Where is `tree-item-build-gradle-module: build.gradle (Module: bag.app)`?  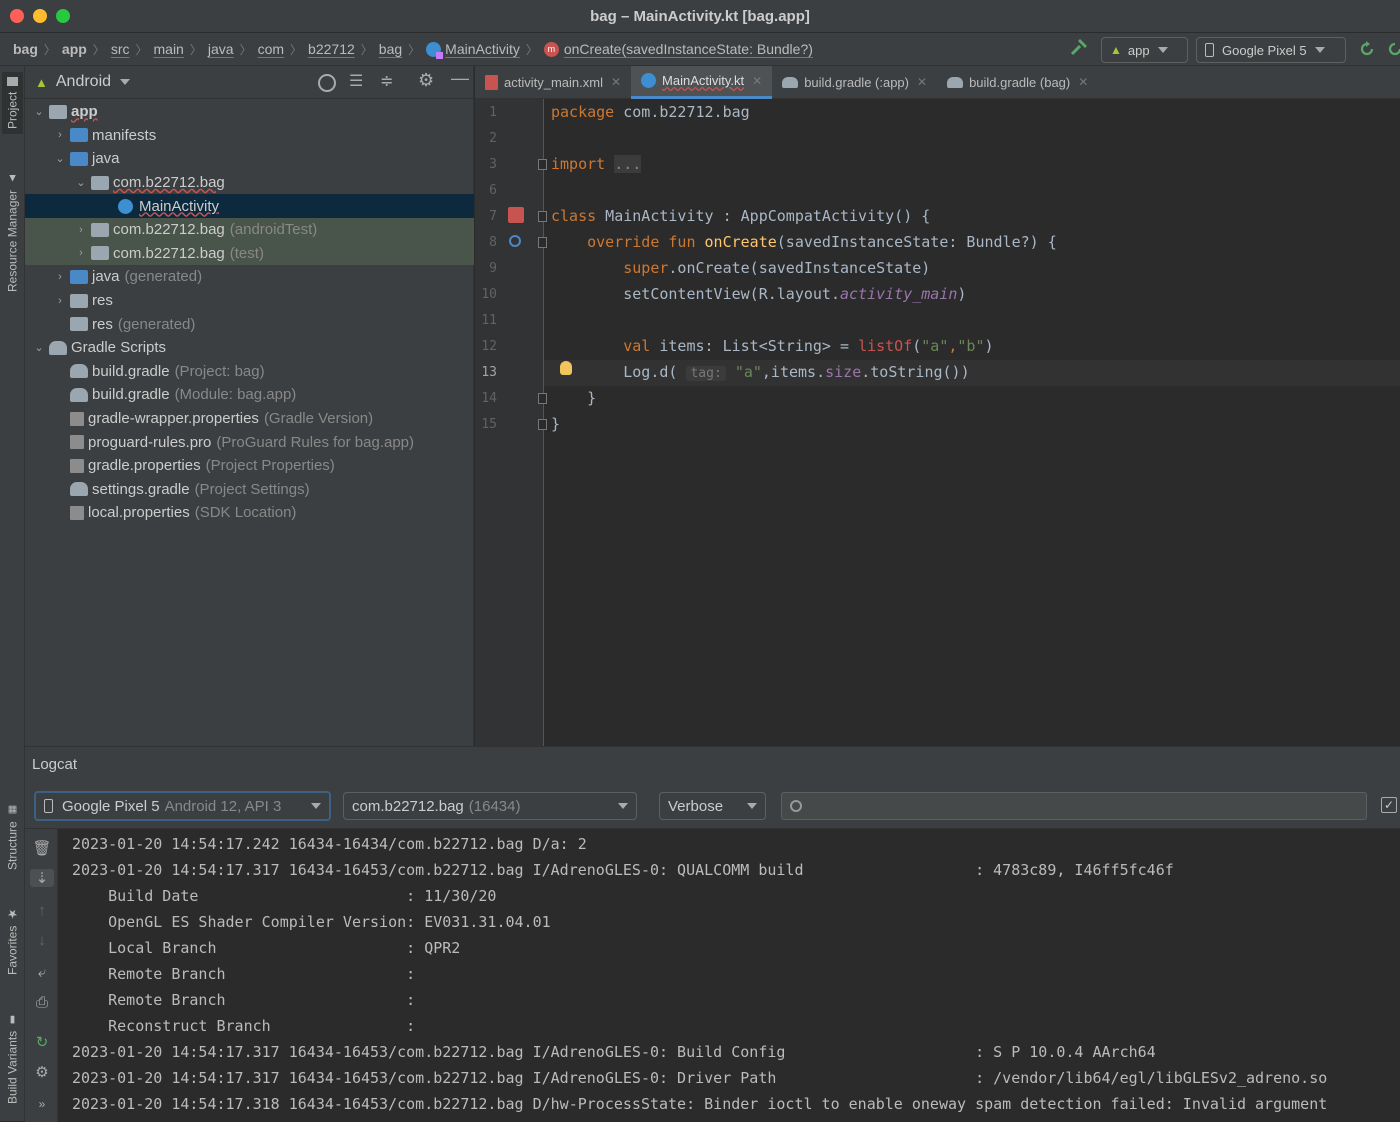 tree-item-build-gradle-module: build.gradle (Module: bag.app) is located at coordinates (249, 395).